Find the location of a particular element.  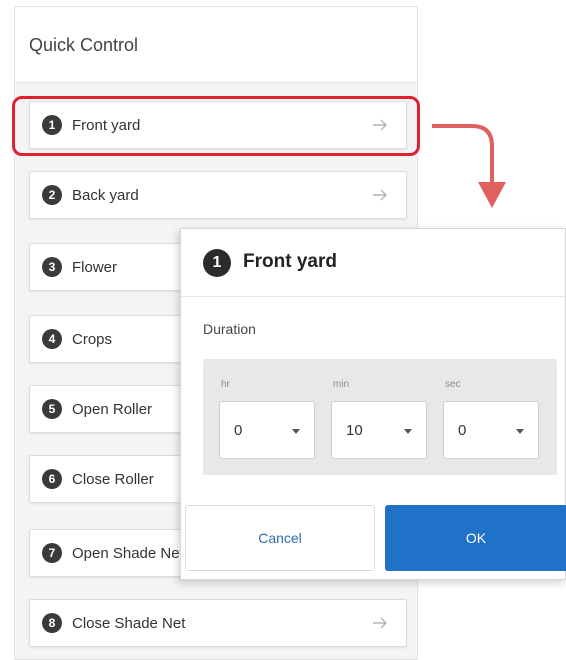

cancel-button: Cancel is located at coordinates (280, 538).